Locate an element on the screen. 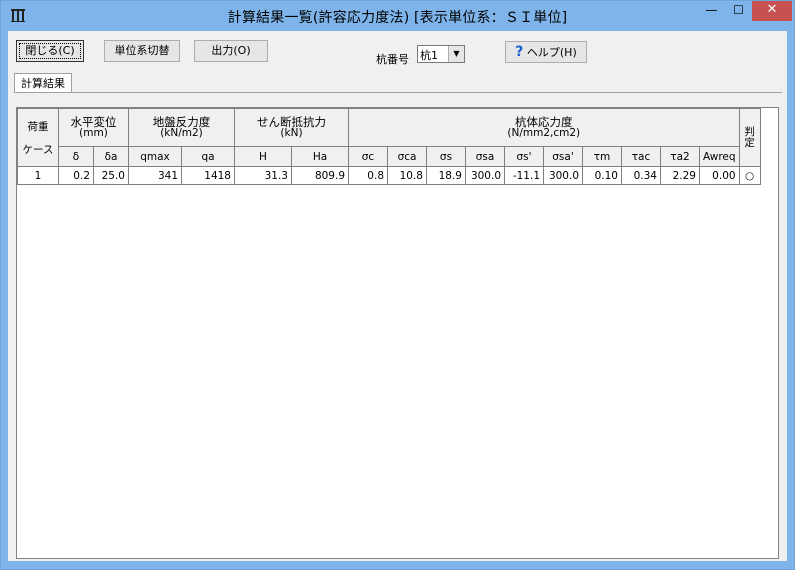 This screenshot has height=570, width=795. col-sigma-sa-prime: σsa' is located at coordinates (563, 156).